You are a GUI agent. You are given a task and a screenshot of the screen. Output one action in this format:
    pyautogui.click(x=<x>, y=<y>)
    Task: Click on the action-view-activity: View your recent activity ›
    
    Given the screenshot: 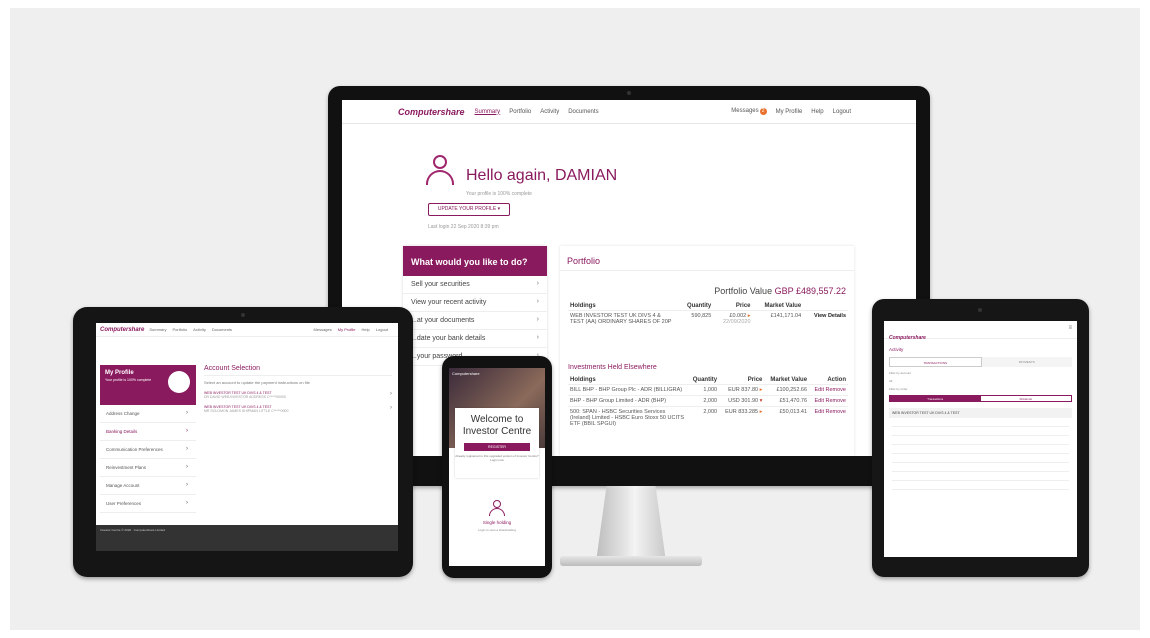 What is the action you would take?
    pyautogui.click(x=475, y=303)
    